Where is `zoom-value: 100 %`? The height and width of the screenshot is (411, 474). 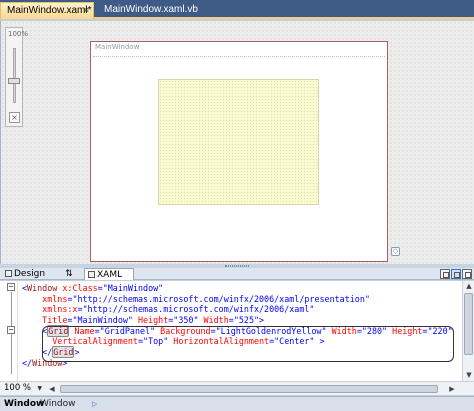 zoom-value: 100 % is located at coordinates (18, 388).